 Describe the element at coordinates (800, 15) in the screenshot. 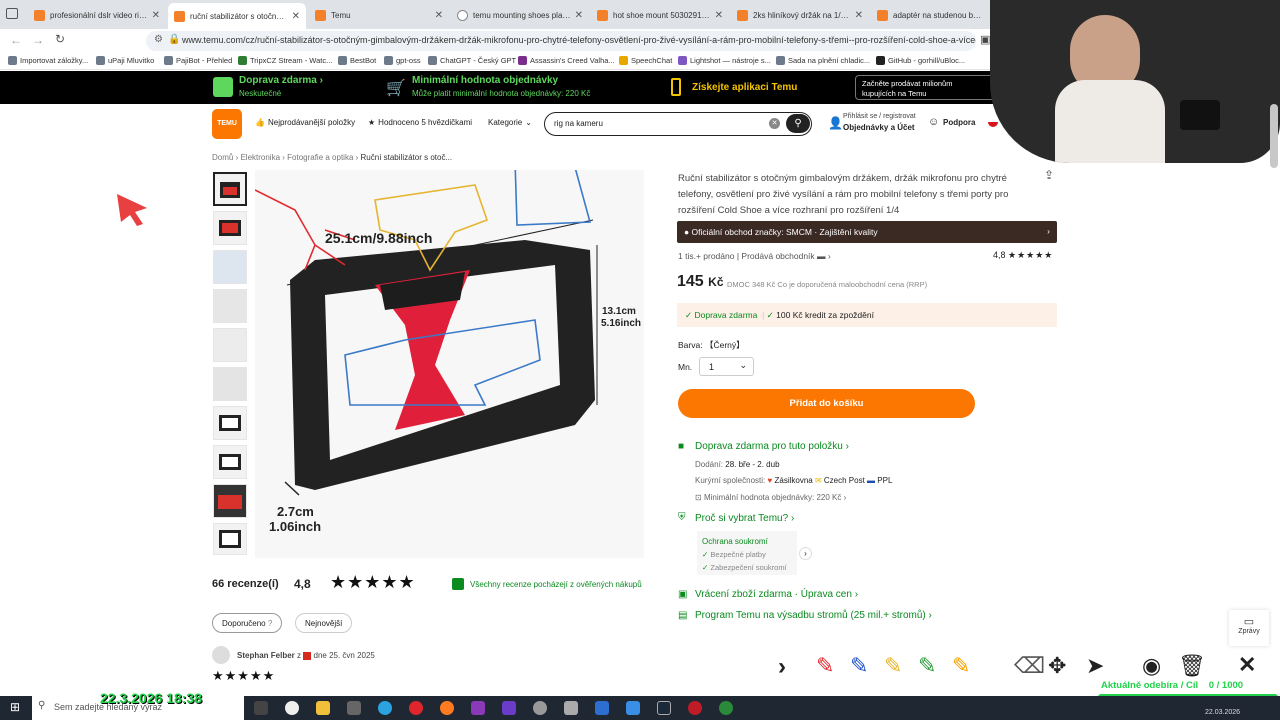

I see `browser-tab: 2ks hliníkový držák na 1/4 hot shoe ✕` at that location.